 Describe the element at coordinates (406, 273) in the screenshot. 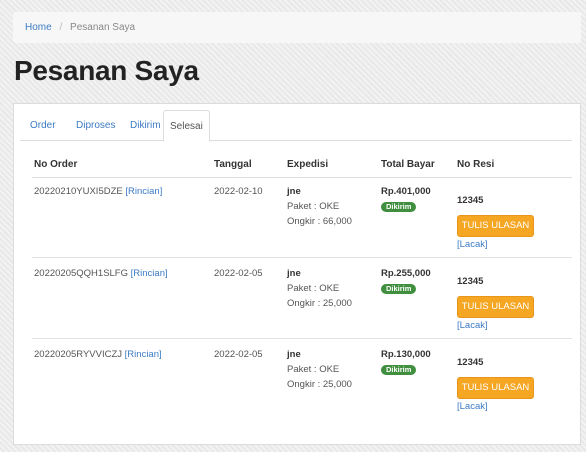

I see `total-amount: Rp.255,000` at that location.